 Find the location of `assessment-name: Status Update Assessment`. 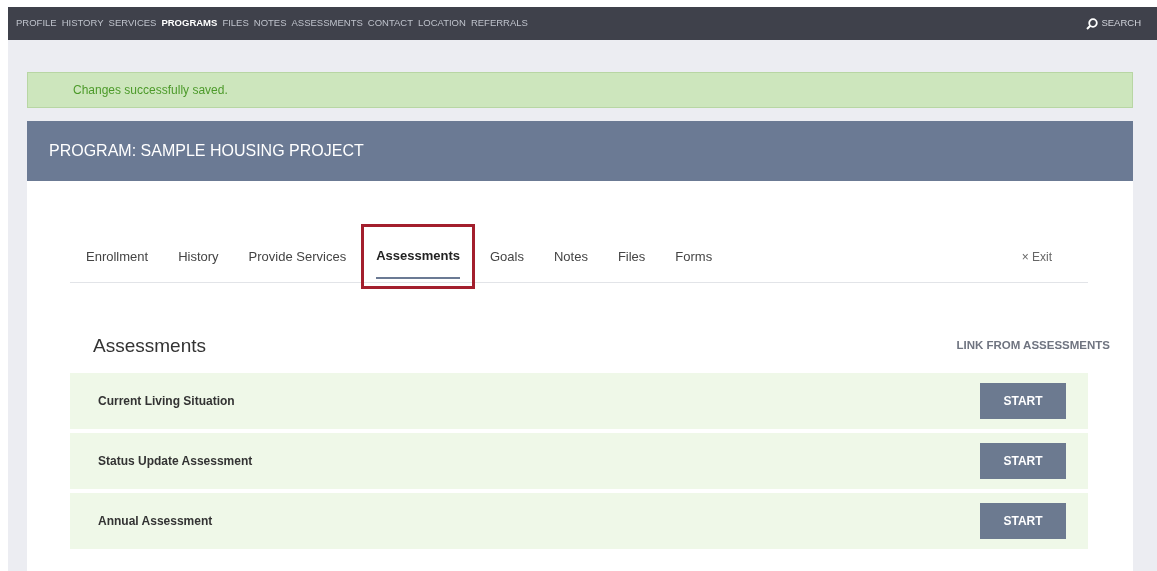

assessment-name: Status Update Assessment is located at coordinates (175, 461).